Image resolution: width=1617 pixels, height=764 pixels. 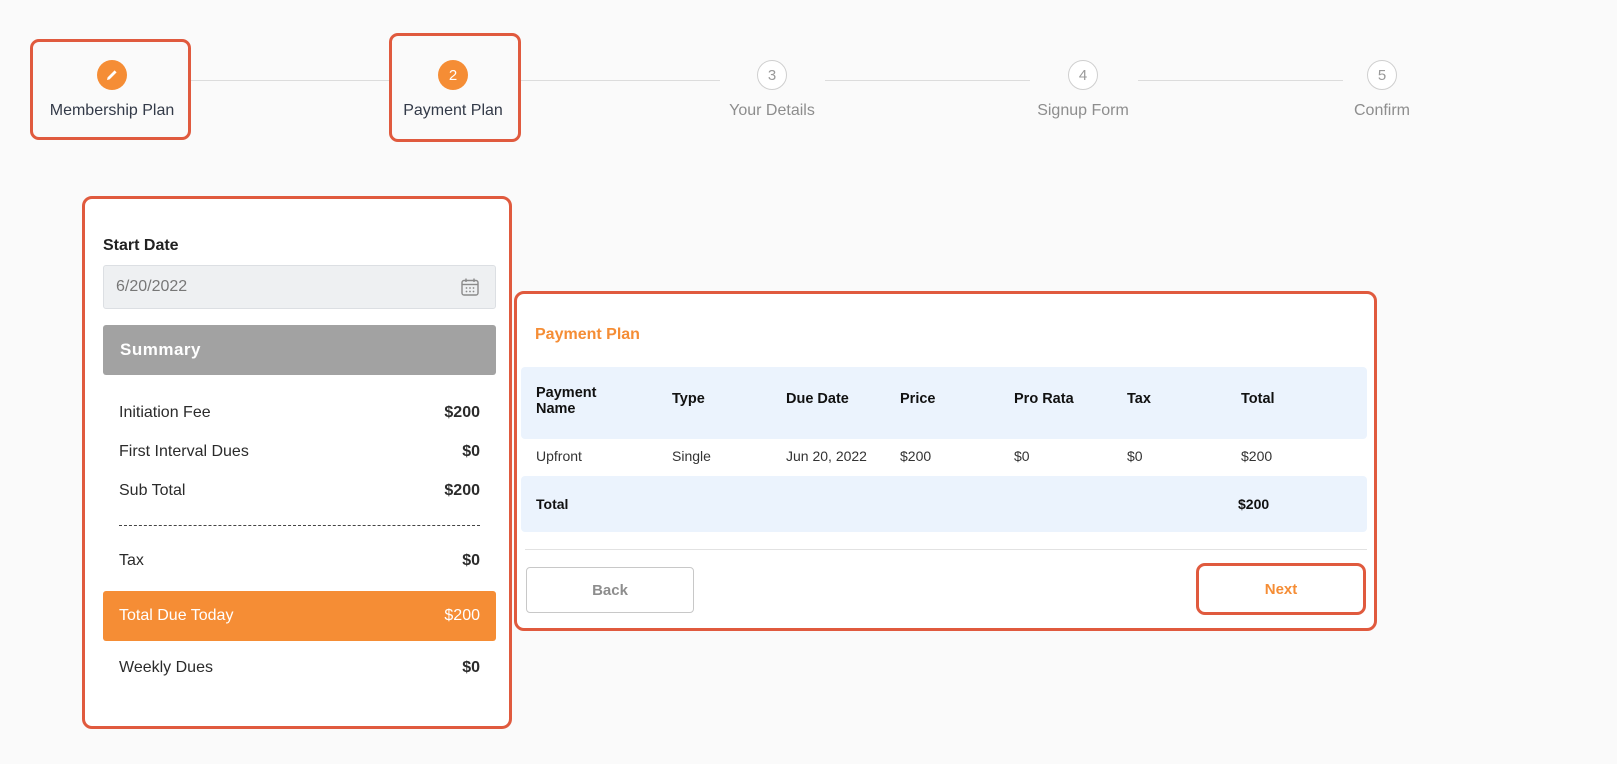 I want to click on column-header: Total, so click(x=1258, y=399).